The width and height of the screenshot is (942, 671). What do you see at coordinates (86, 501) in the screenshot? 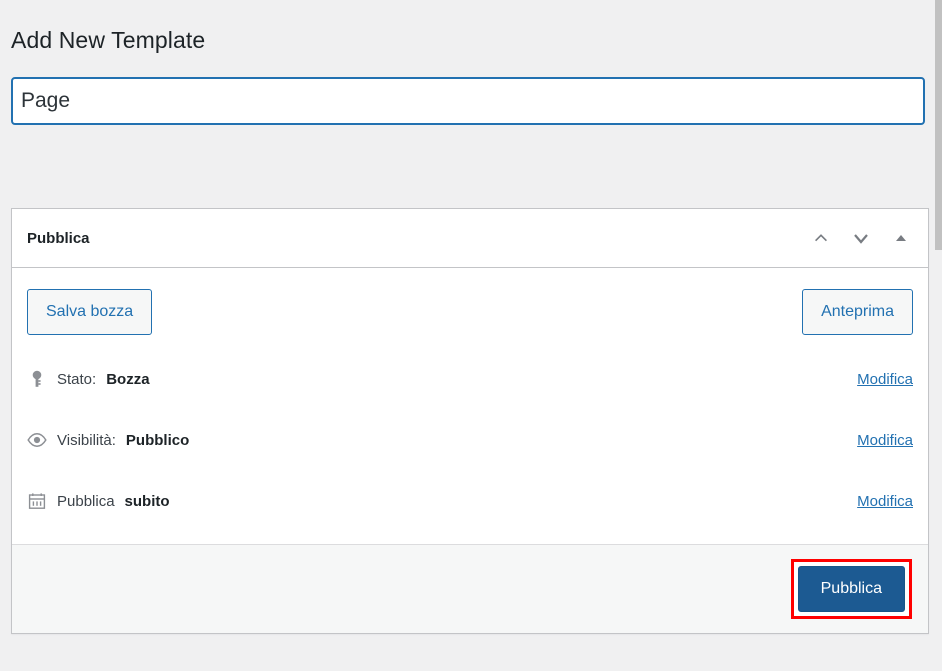
I see `publish-date-label: Pubblica` at bounding box center [86, 501].